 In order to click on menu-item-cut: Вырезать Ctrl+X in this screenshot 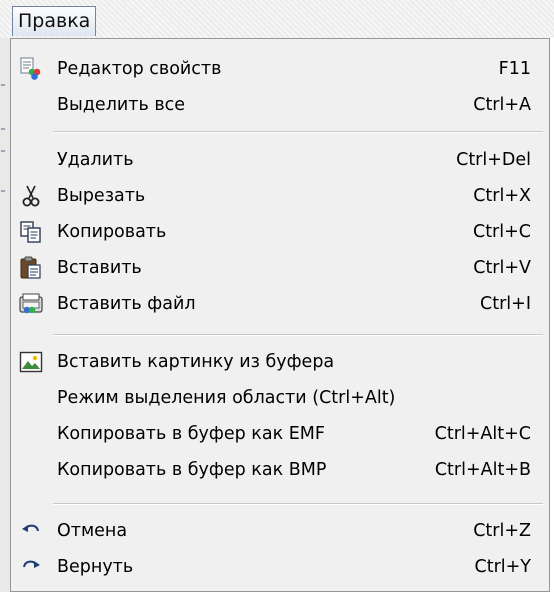, I will do `click(280, 196)`.